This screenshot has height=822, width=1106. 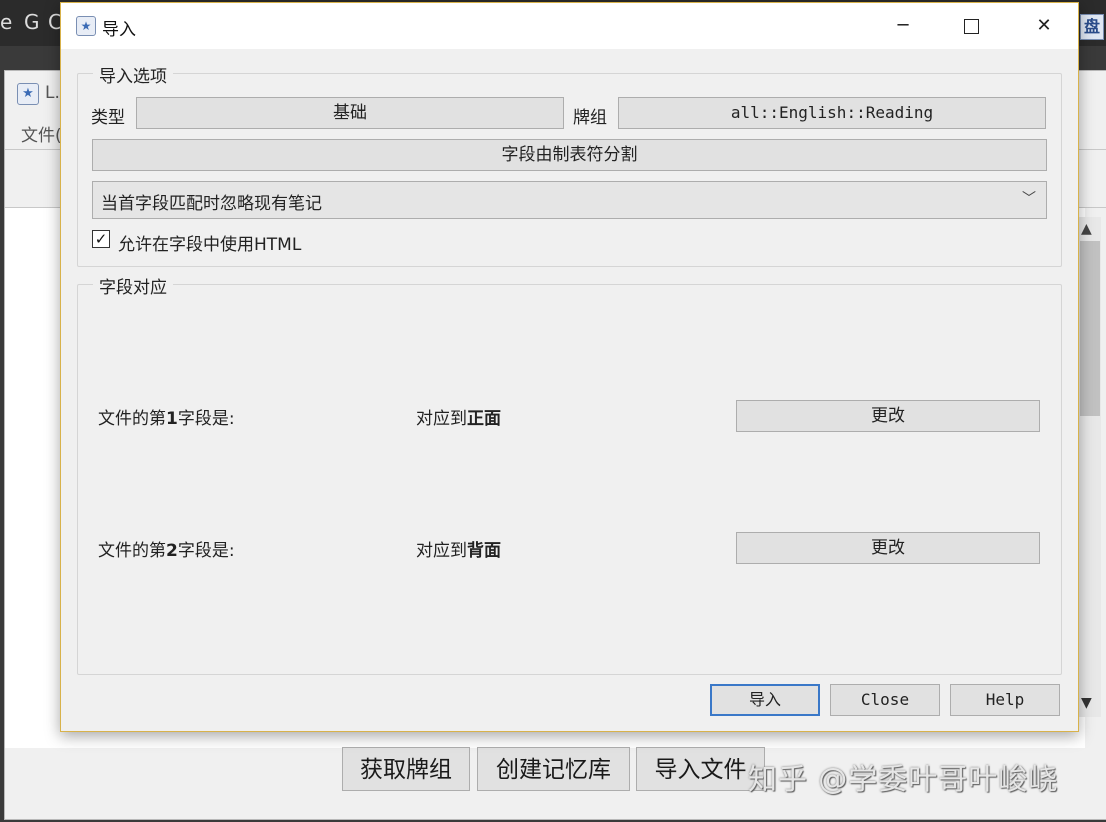 I want to click on import-options-legend: 导入选项, so click(x=133, y=74).